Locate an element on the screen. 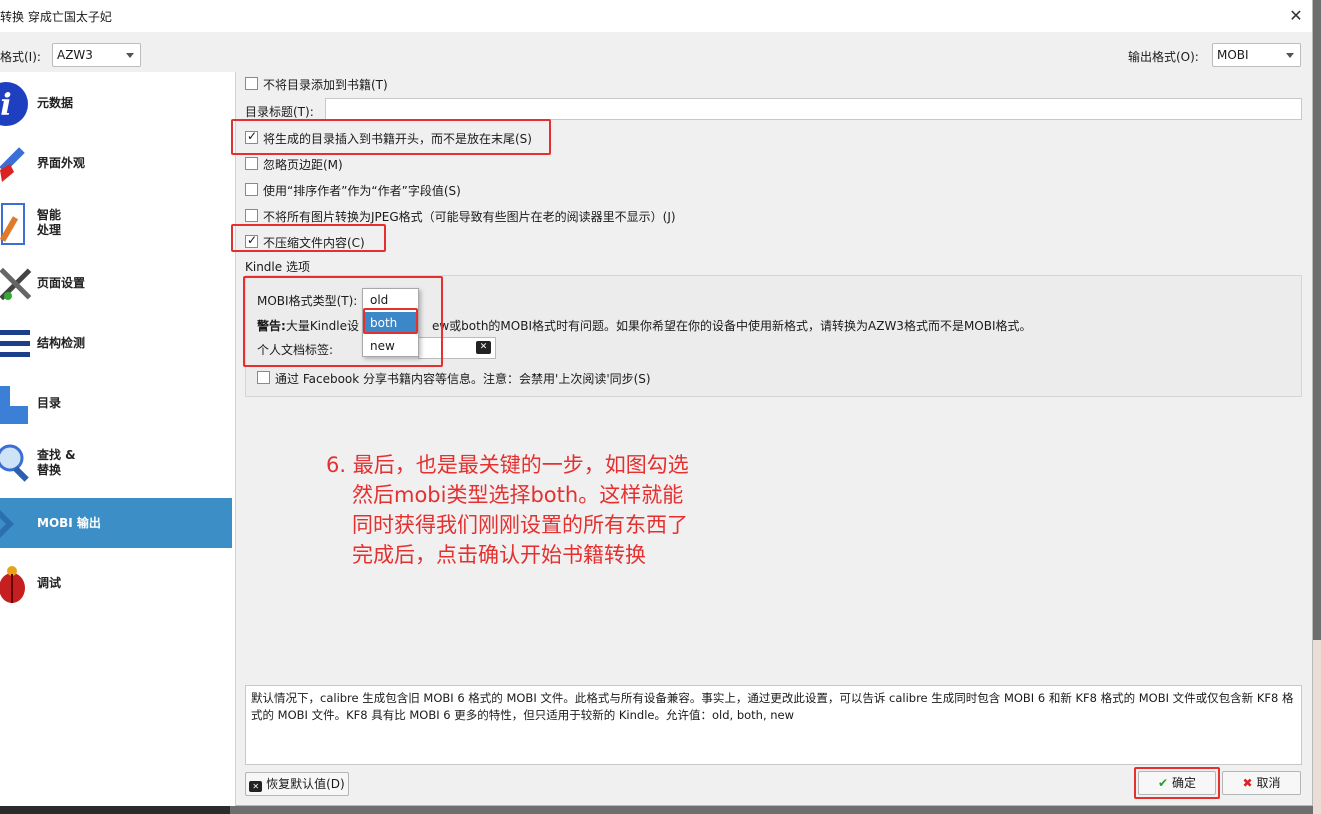  sidebar-item-search-replace: 查找 & 替换 is located at coordinates (116, 463).